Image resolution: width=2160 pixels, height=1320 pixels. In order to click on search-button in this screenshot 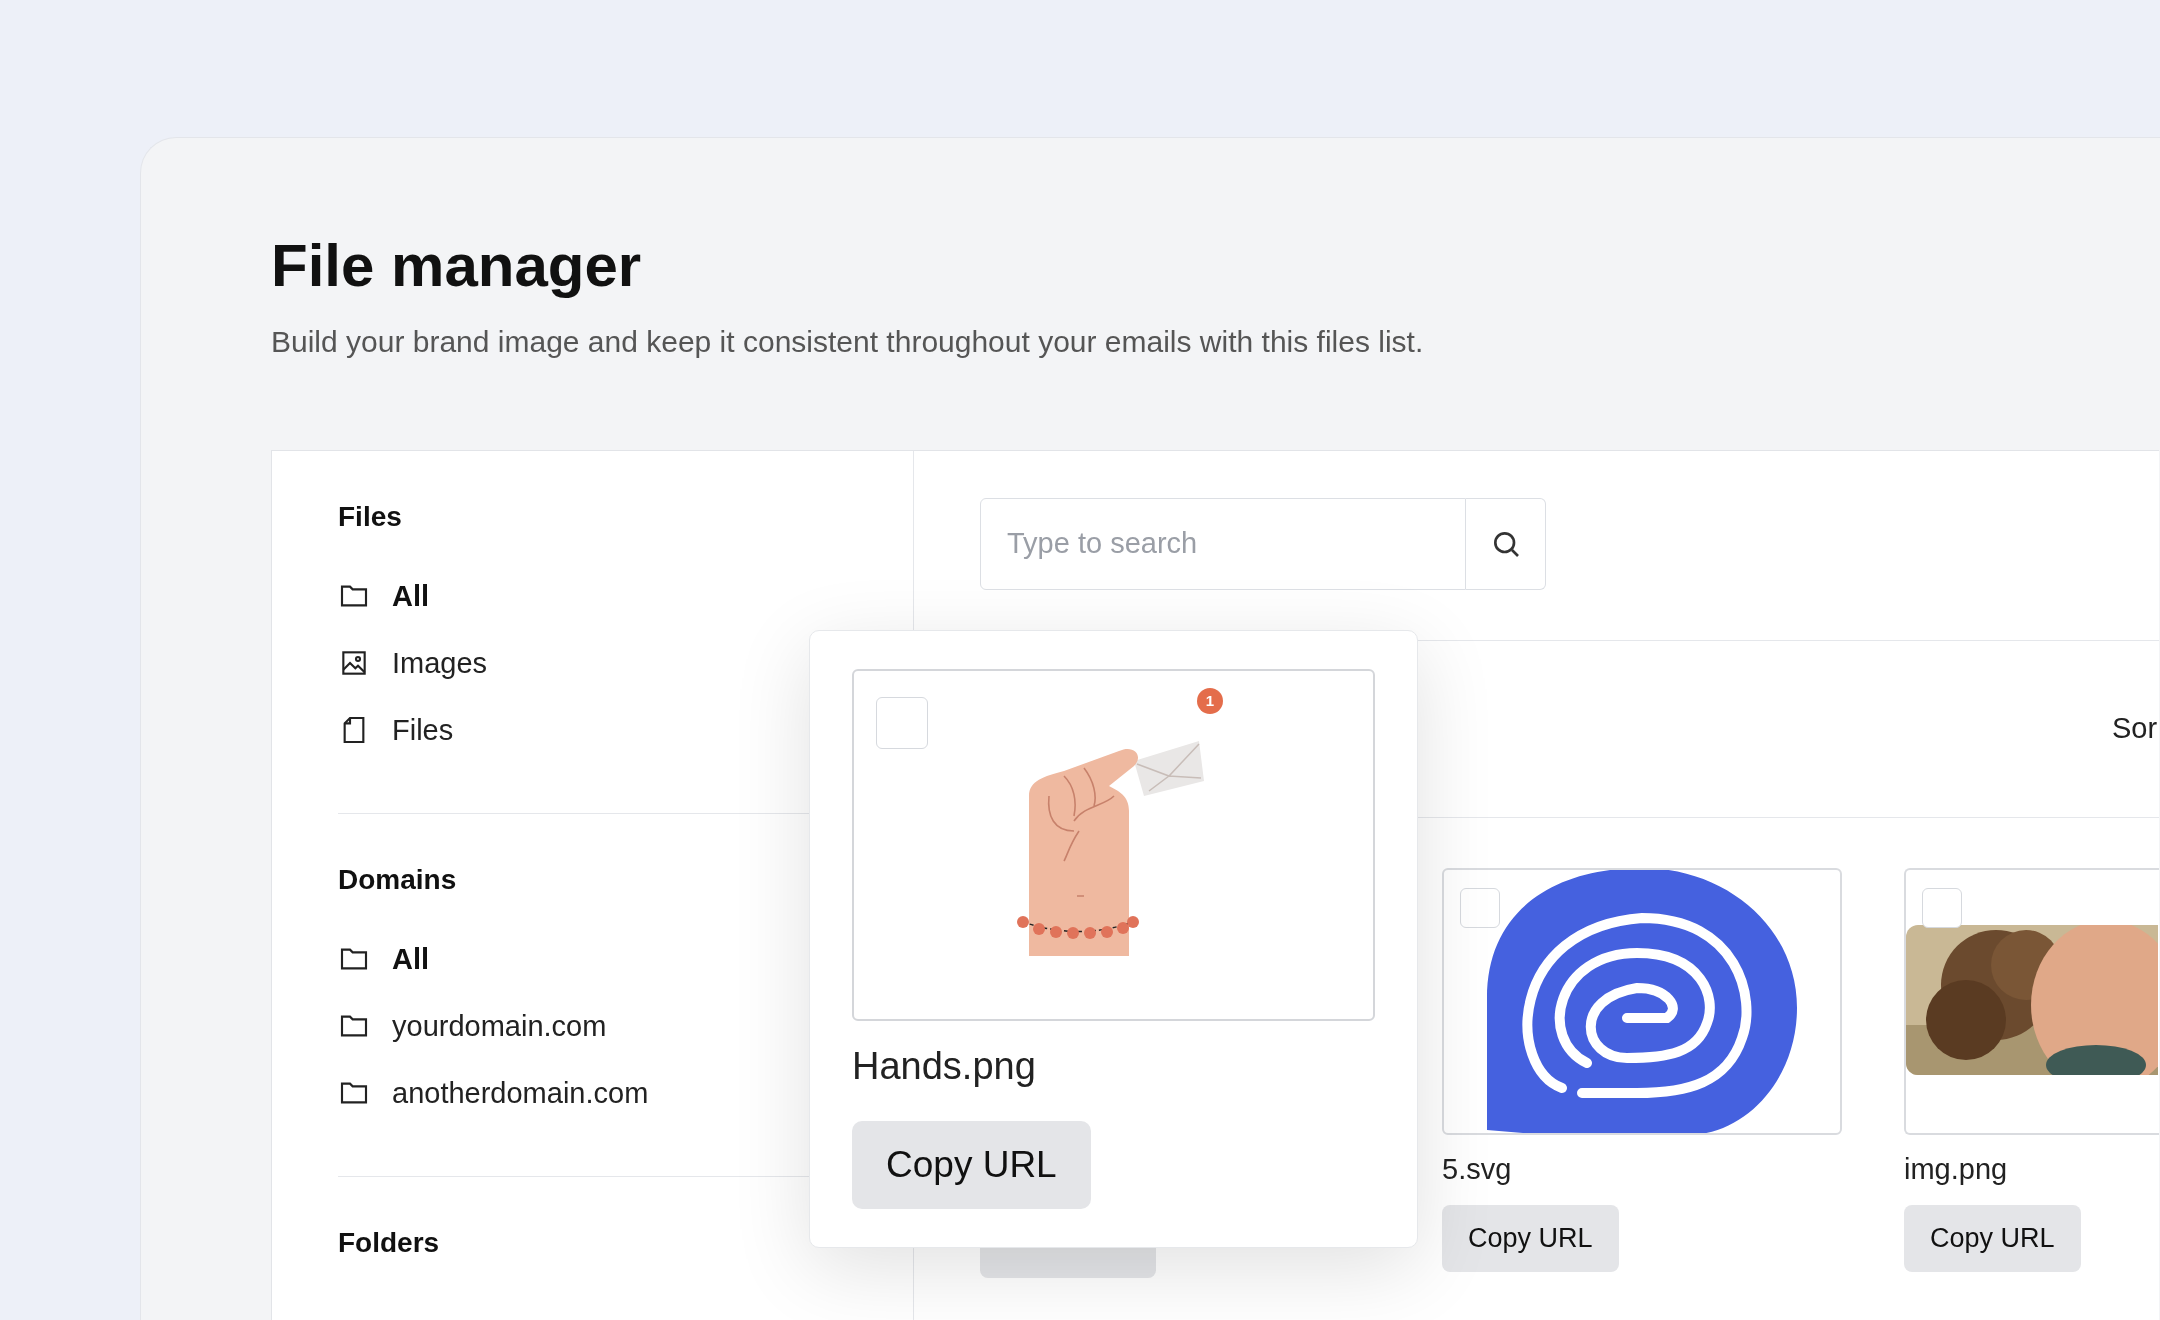, I will do `click(1506, 544)`.